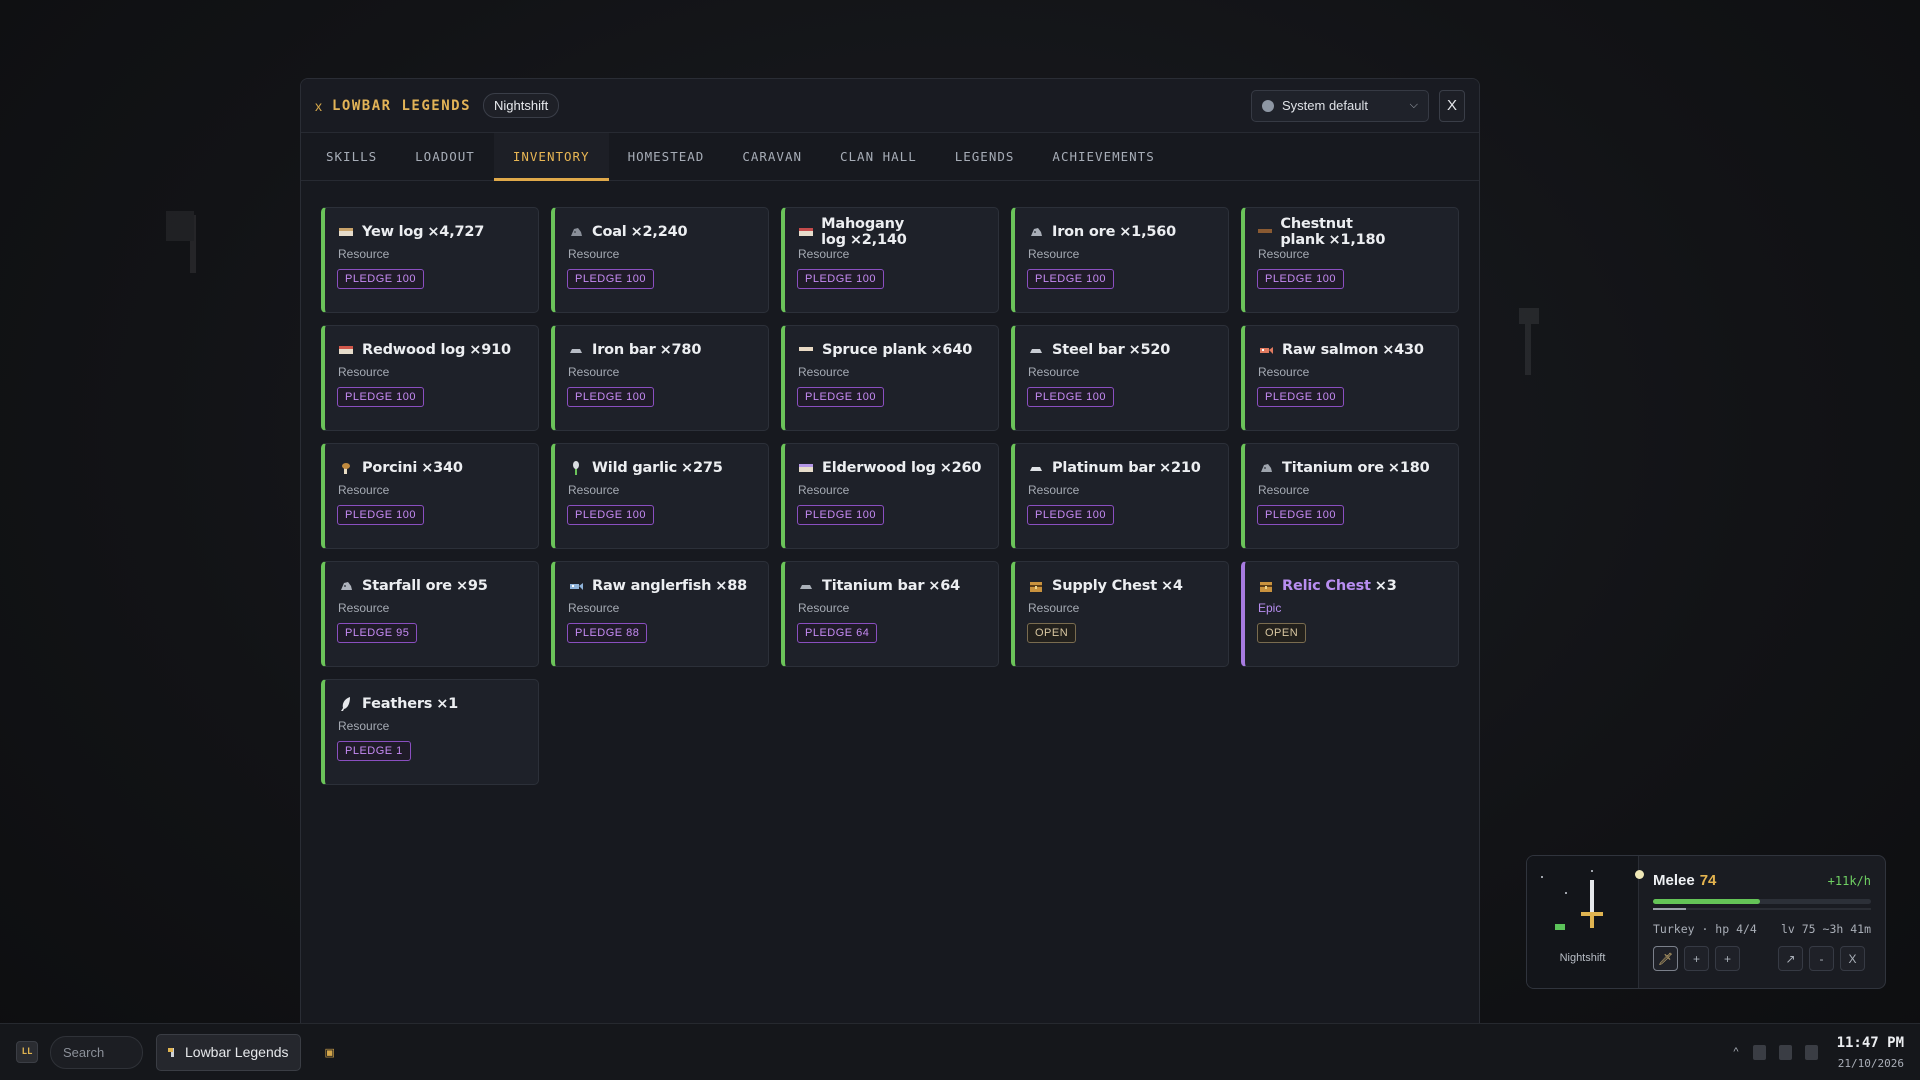 The width and height of the screenshot is (1920, 1080). I want to click on inventory-item-card: Chestnut plank ×1,180 Resource PLEDGE 100, so click(1350, 260).